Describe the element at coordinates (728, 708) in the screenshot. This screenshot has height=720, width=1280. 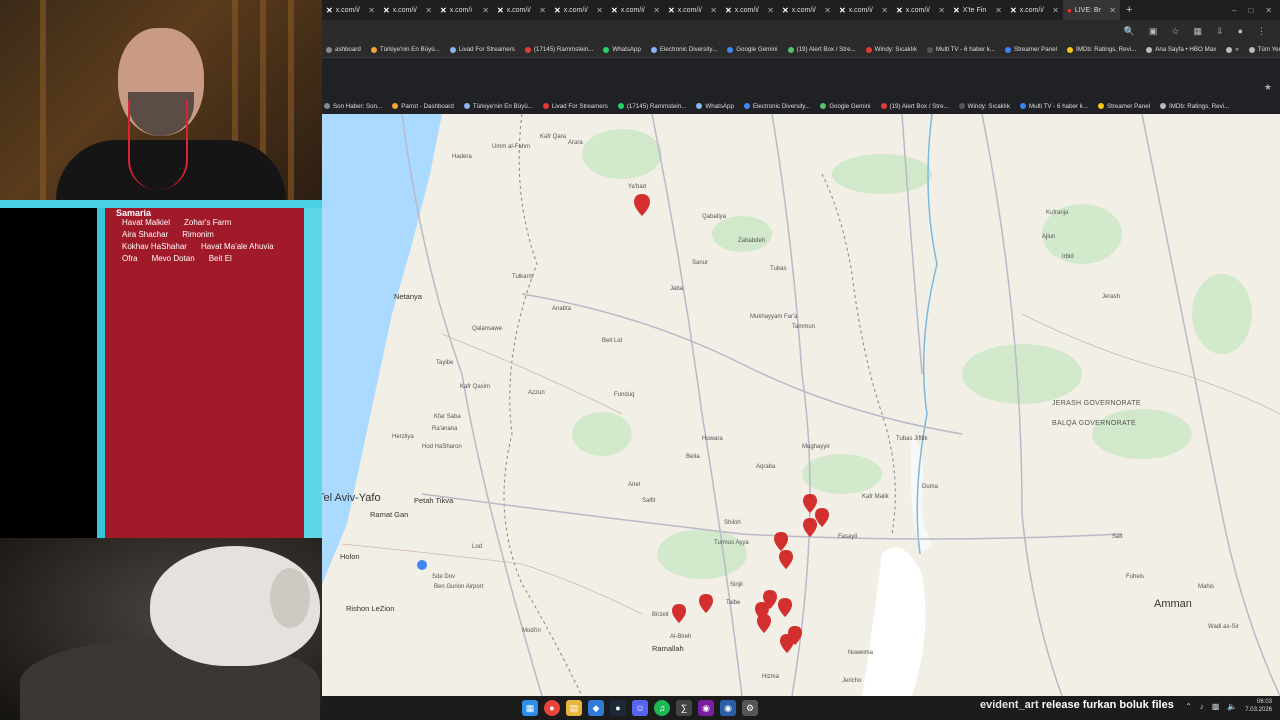
I see `browser-icon: ◉` at that location.